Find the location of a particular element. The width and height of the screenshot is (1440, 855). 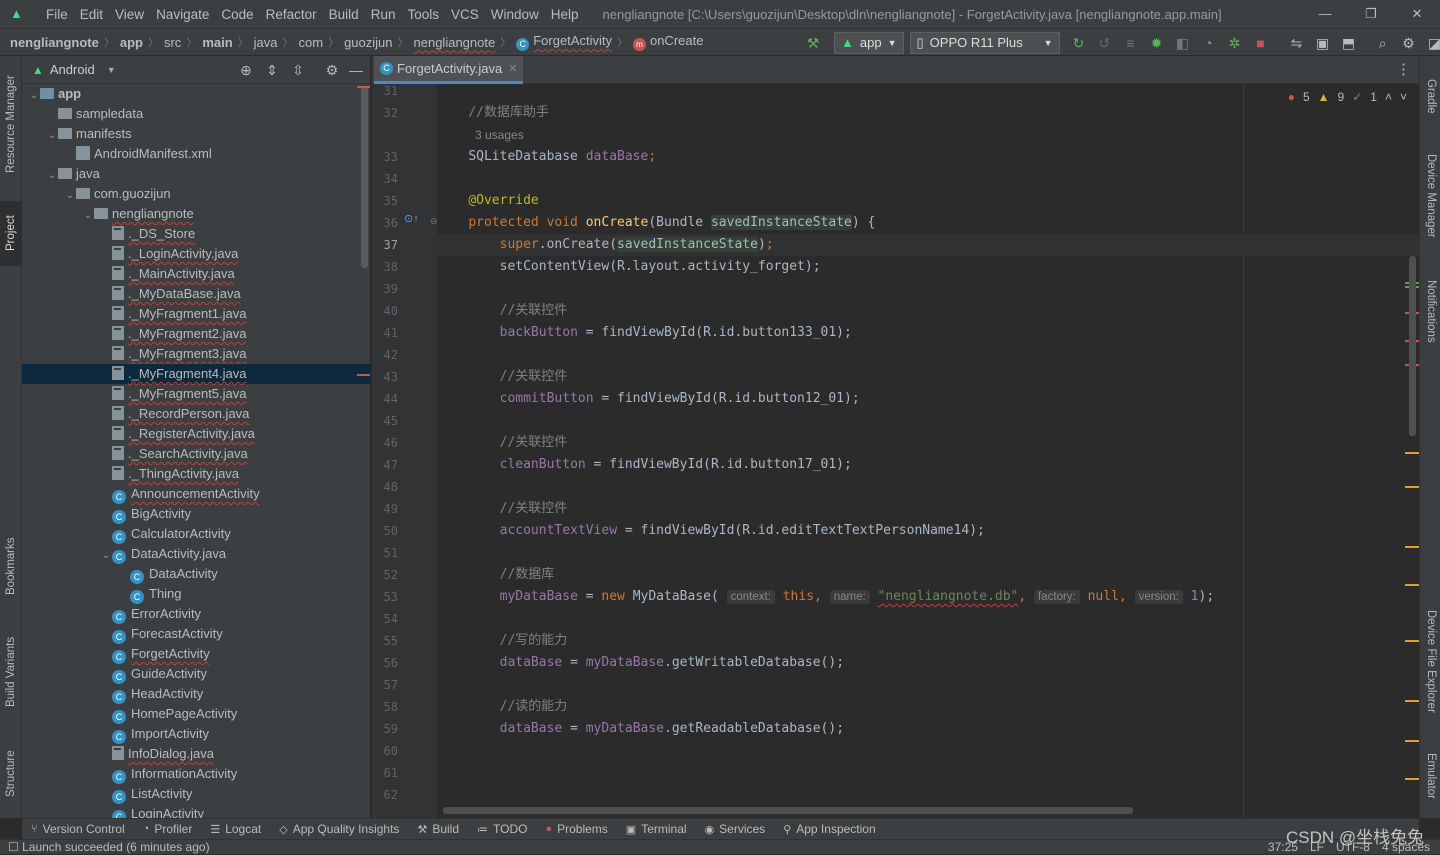

tree-item: CErrorActivity is located at coordinates (190, 614).